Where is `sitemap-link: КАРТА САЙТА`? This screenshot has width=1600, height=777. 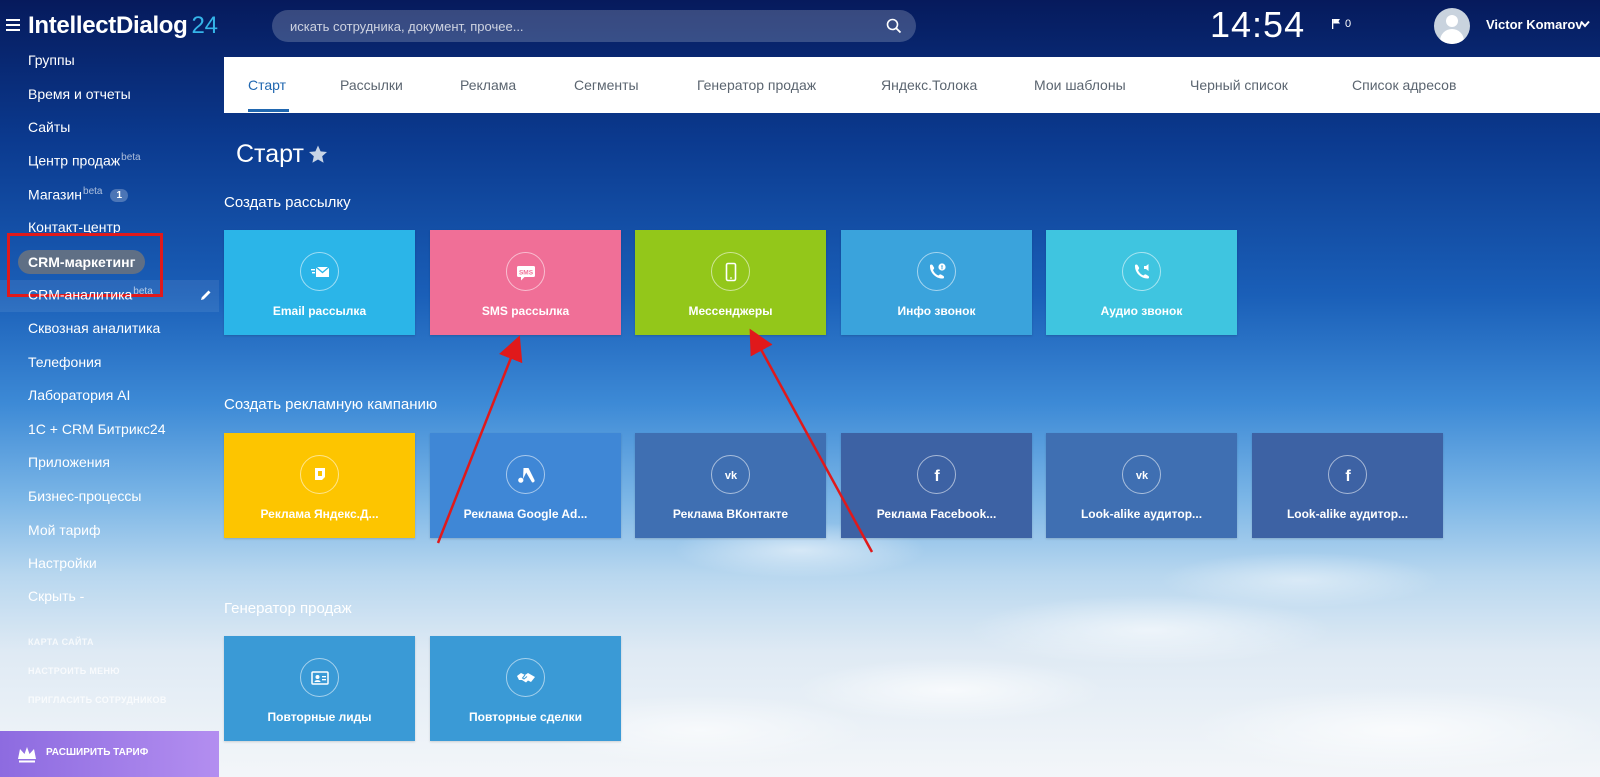
sitemap-link: КАРТА САЙТА is located at coordinates (61, 642).